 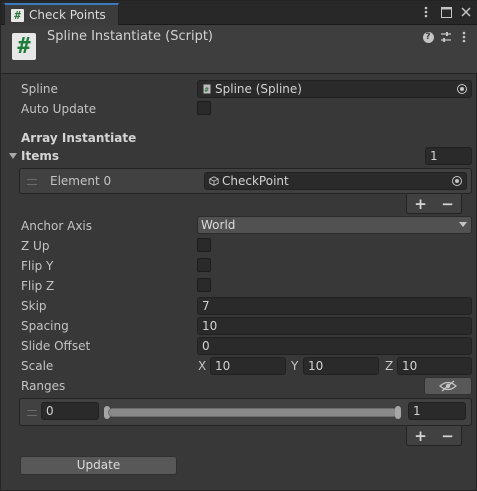 I want to click on skip-label: Skip, so click(x=34, y=306).